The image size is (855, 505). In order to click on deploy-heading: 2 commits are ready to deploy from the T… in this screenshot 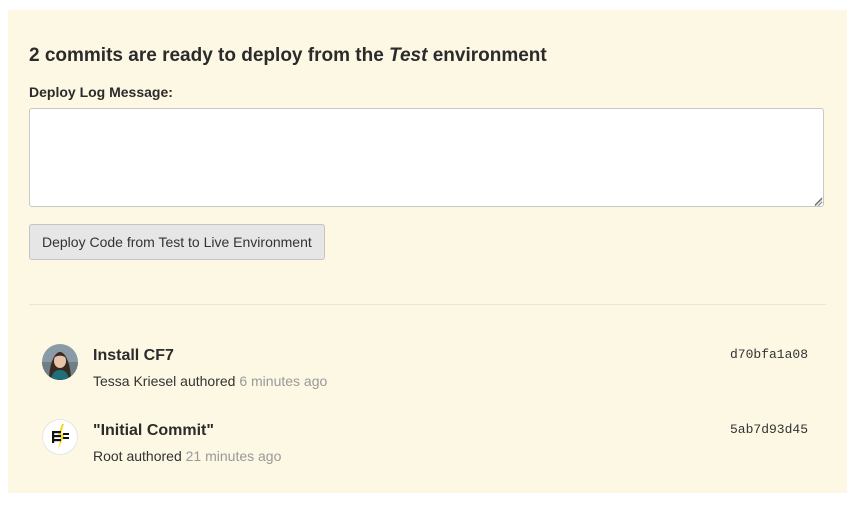, I will do `click(288, 56)`.